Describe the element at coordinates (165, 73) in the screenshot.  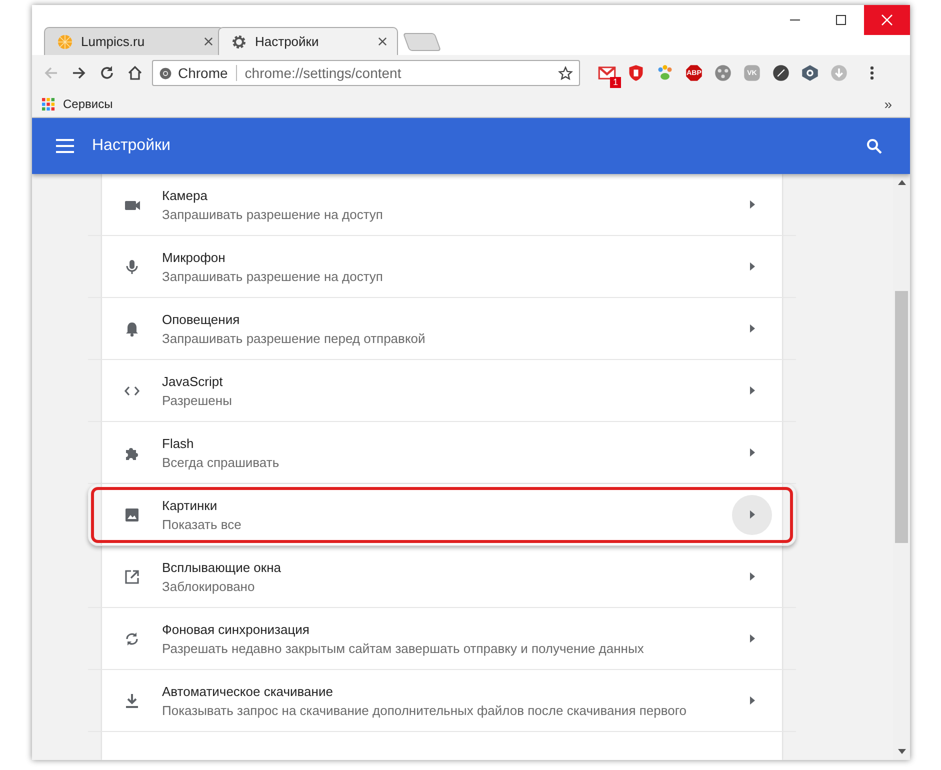
I see `chrome-logo-icon` at that location.